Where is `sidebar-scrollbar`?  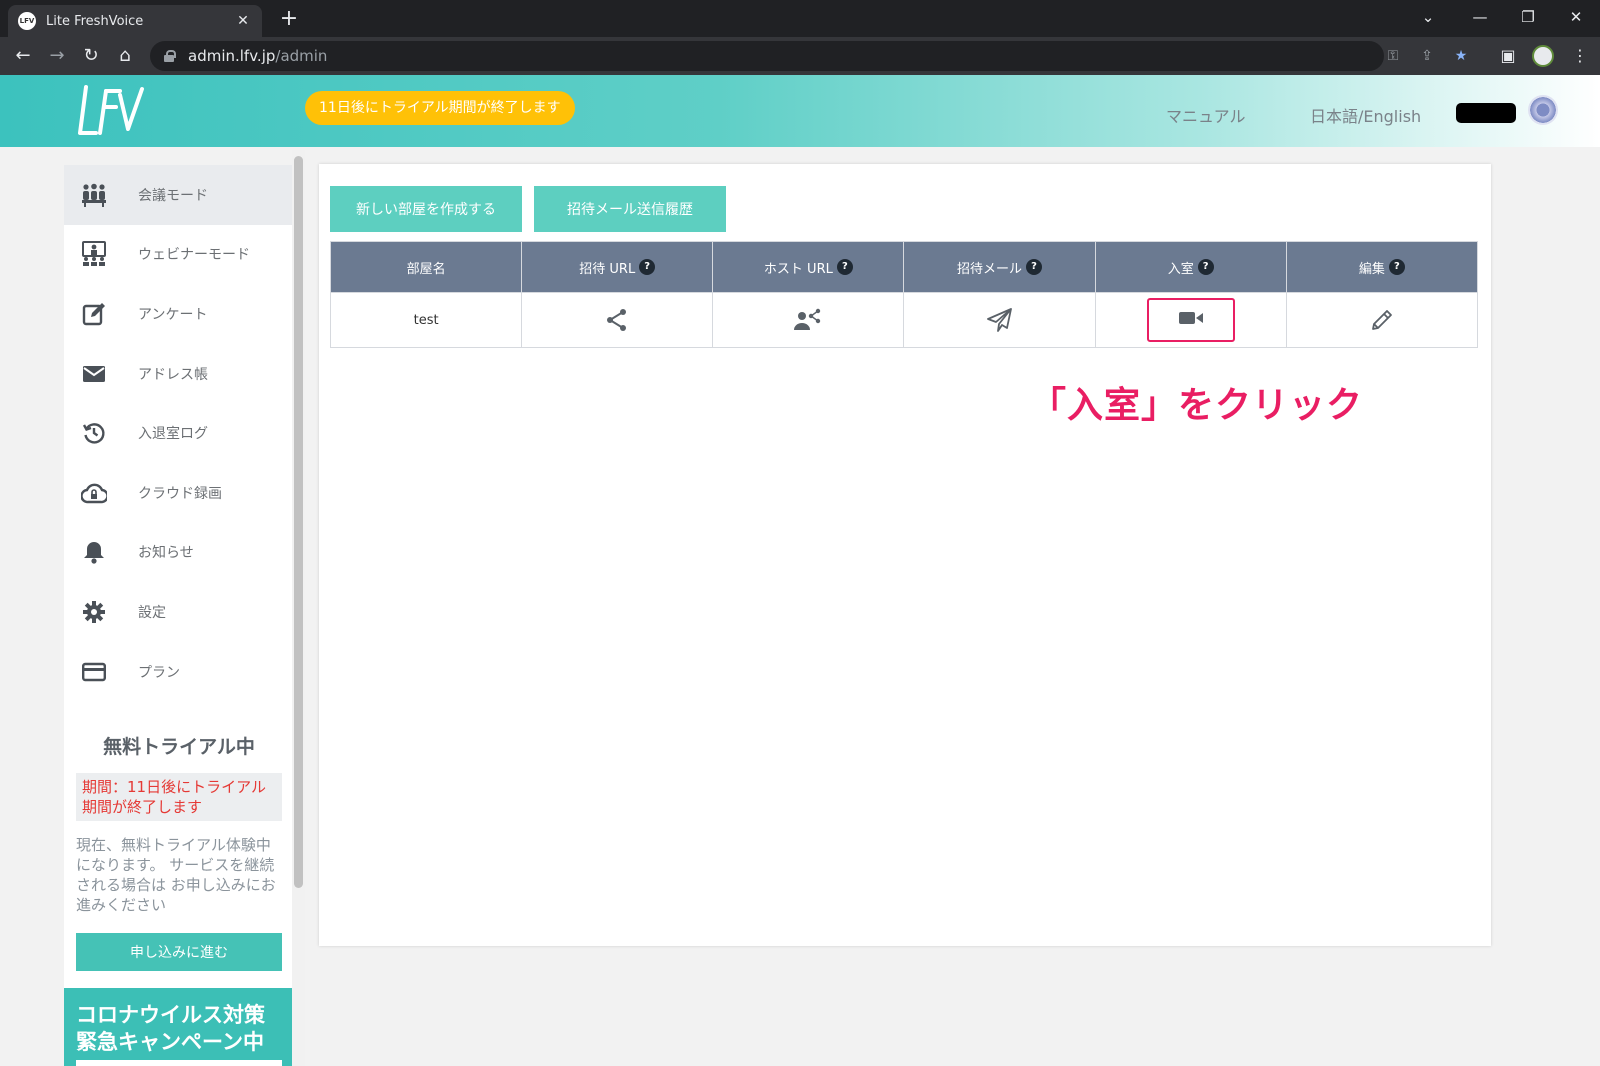 sidebar-scrollbar is located at coordinates (298, 522).